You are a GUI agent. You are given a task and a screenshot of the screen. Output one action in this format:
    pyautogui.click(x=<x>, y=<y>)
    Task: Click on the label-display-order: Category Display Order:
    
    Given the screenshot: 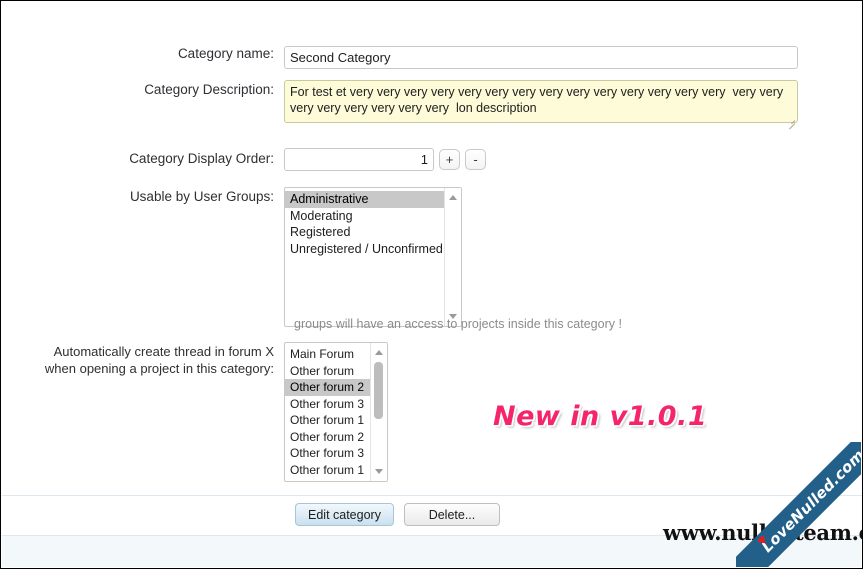 What is the action you would take?
    pyautogui.click(x=201, y=158)
    